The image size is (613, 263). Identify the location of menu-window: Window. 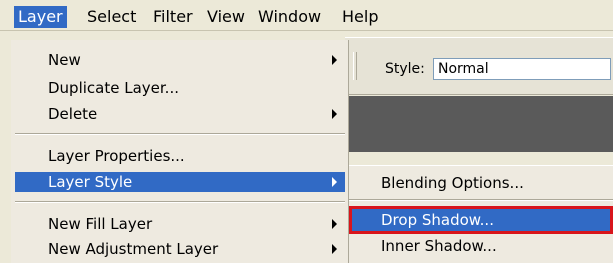
(289, 17).